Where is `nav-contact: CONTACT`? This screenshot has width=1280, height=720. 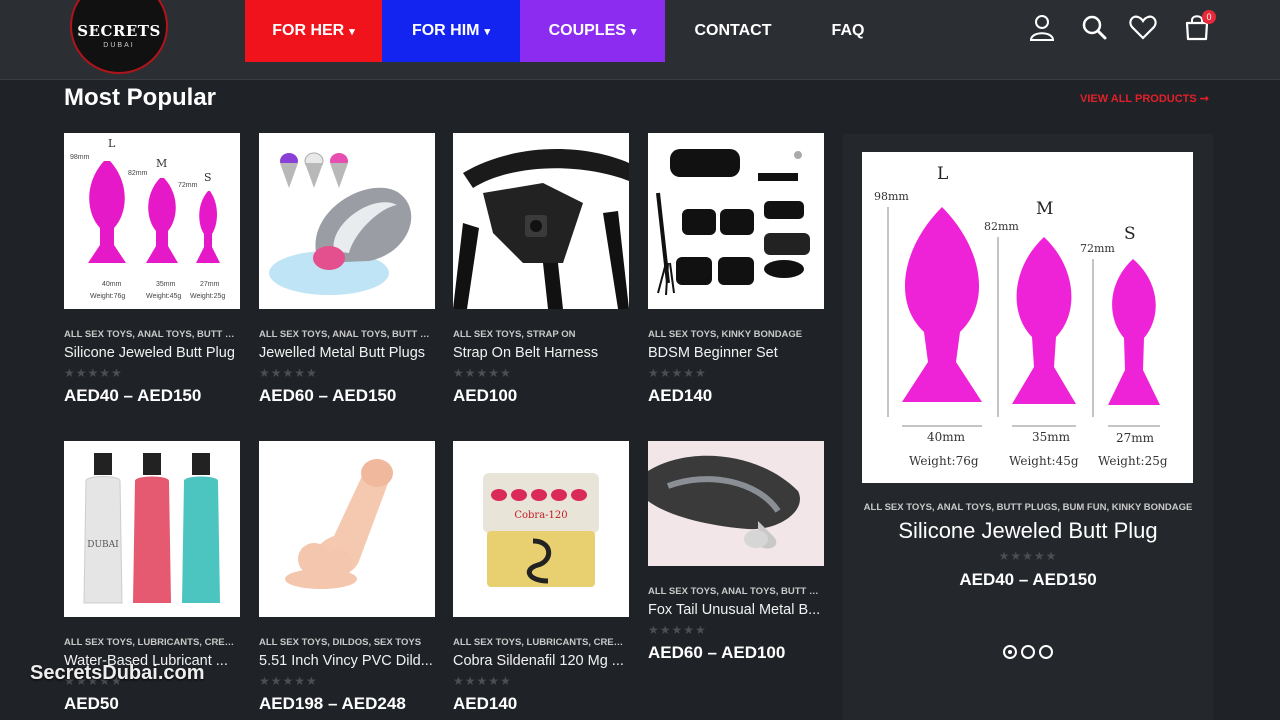
nav-contact: CONTACT is located at coordinates (733, 31).